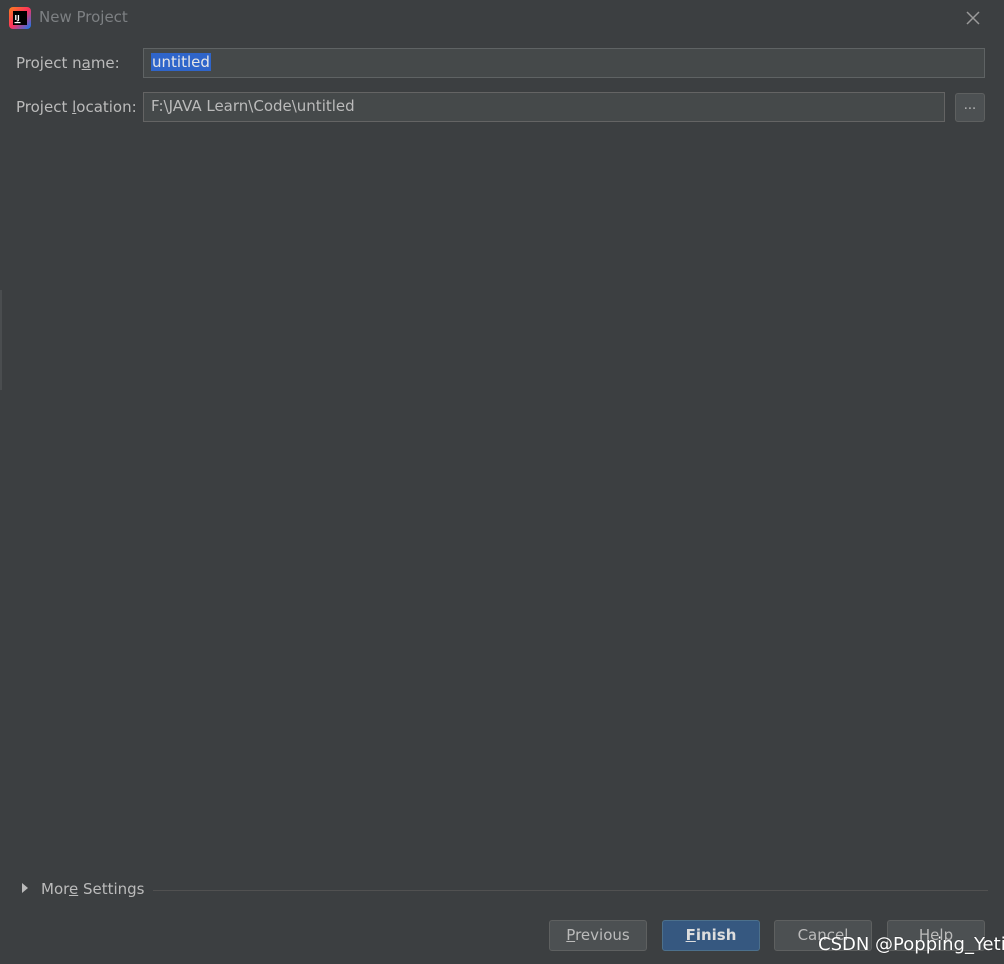  I want to click on project-name-input: untitled, so click(564, 63).